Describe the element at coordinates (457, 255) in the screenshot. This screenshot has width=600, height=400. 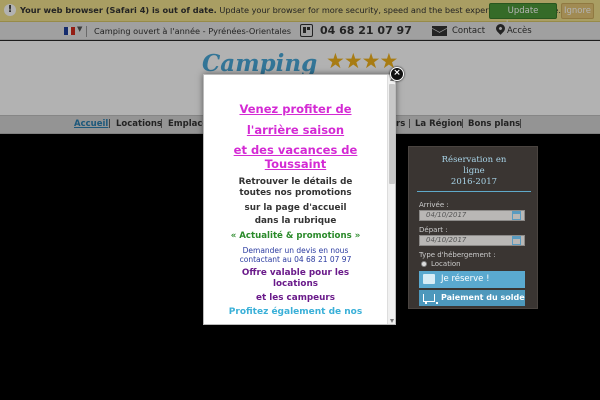
I see `accommodation-type-label: Type d'hébergement :` at that location.